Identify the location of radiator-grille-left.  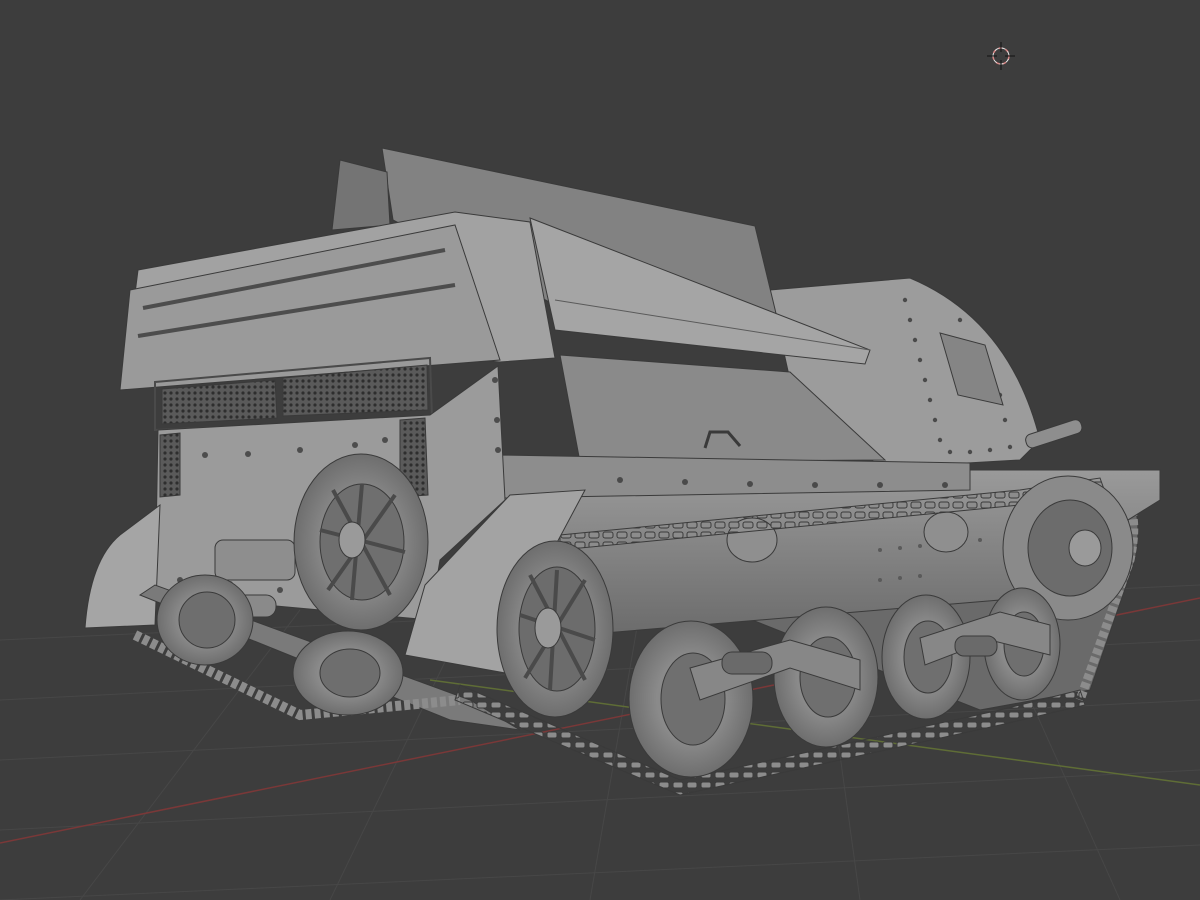
(219, 402).